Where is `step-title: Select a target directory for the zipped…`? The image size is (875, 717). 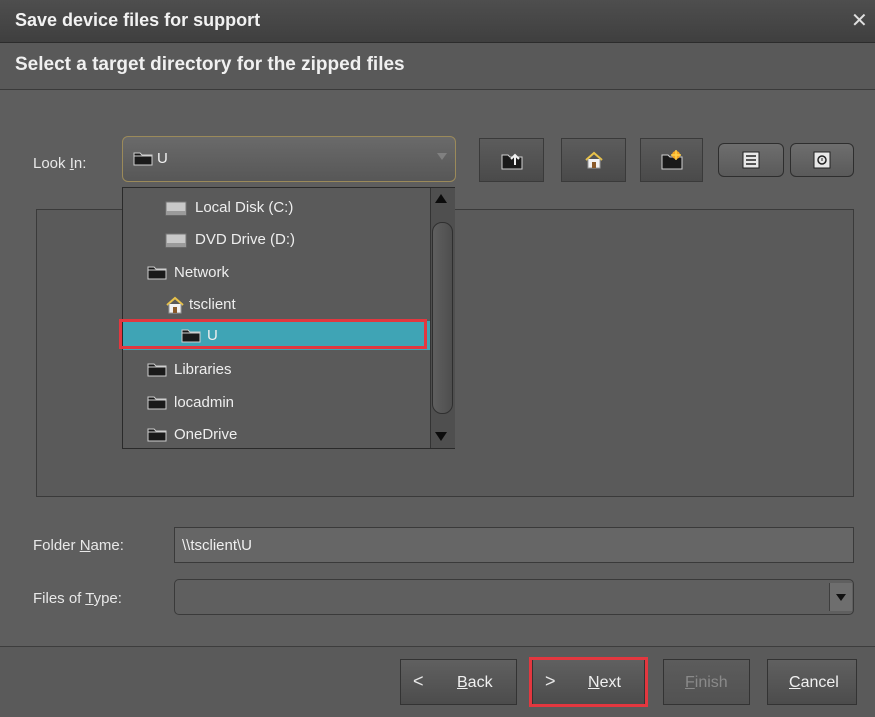 step-title: Select a target directory for the zipped… is located at coordinates (210, 64).